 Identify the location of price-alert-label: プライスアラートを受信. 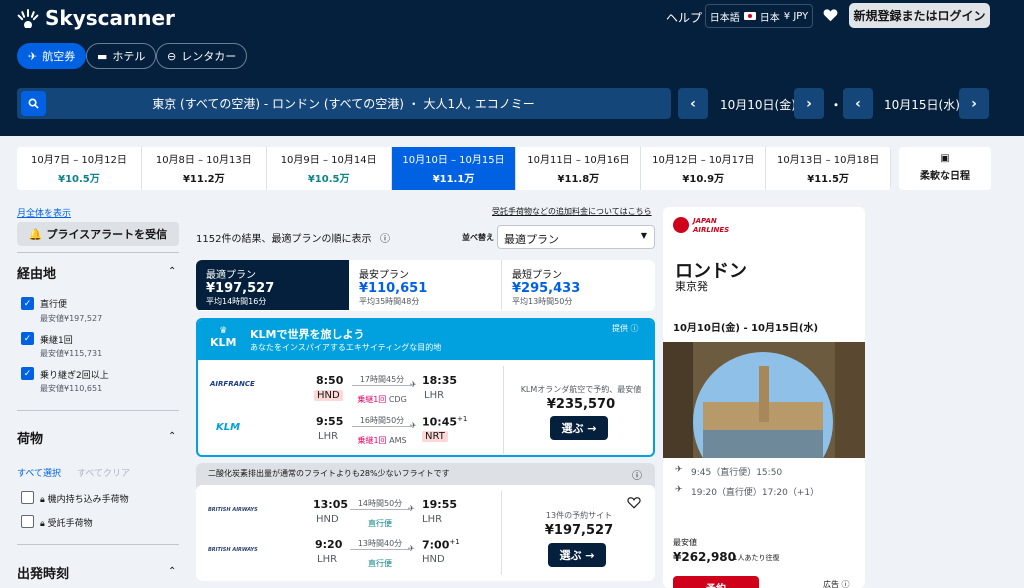
(107, 234).